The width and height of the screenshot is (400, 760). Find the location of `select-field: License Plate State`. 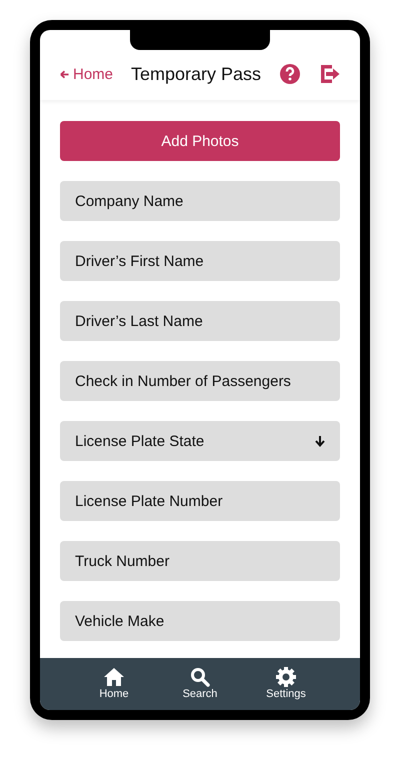

select-field: License Plate State is located at coordinates (200, 441).